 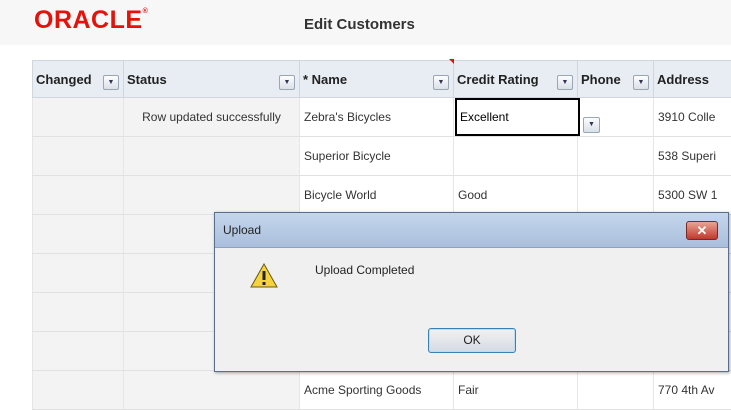 I want to click on status-cell: Row updated successfully, so click(x=212, y=117).